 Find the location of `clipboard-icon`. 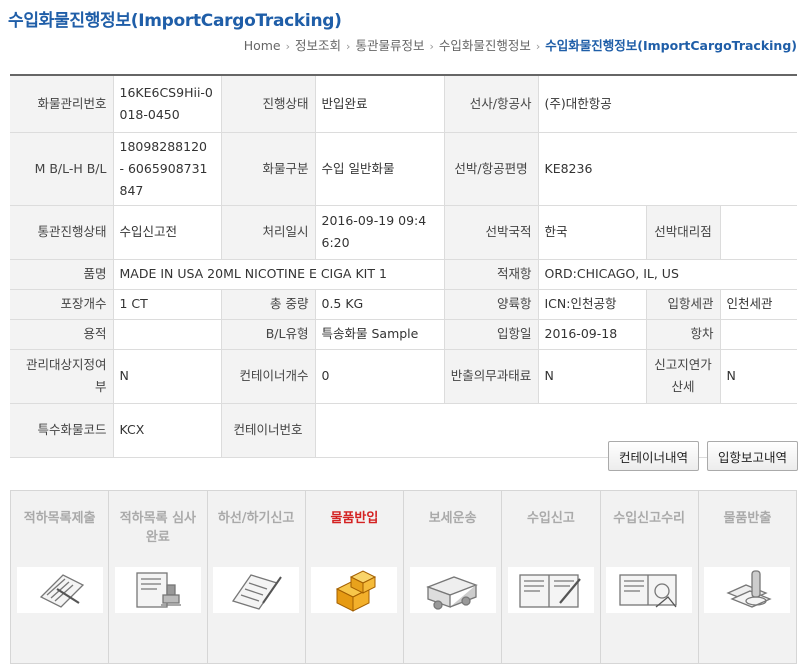

clipboard-icon is located at coordinates (59, 590).